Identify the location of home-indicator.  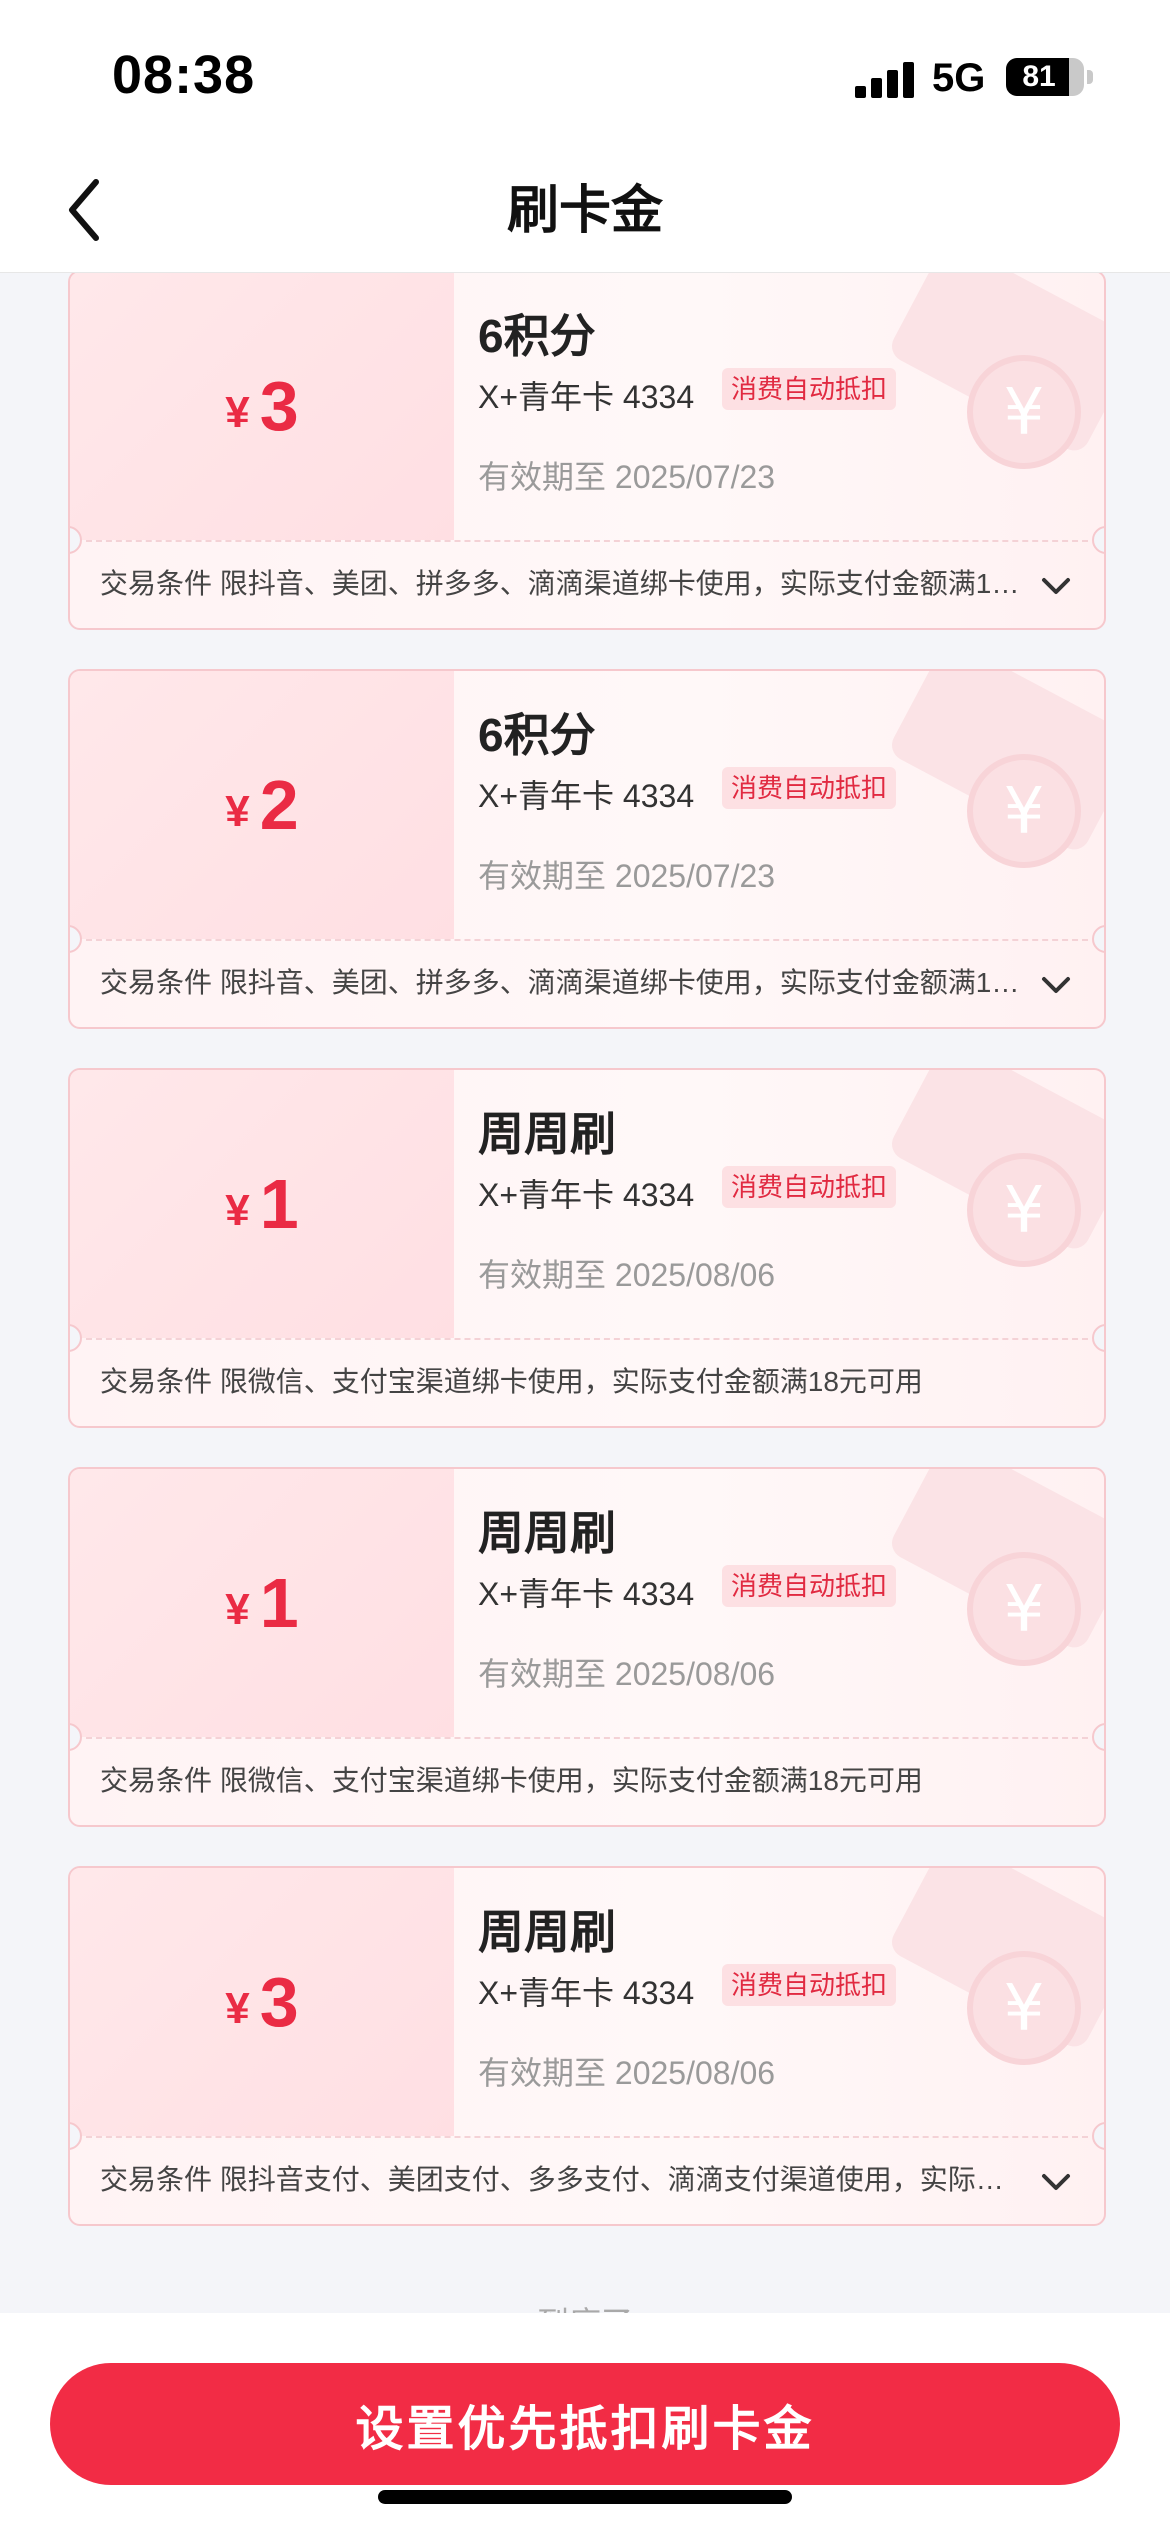
(585, 2497).